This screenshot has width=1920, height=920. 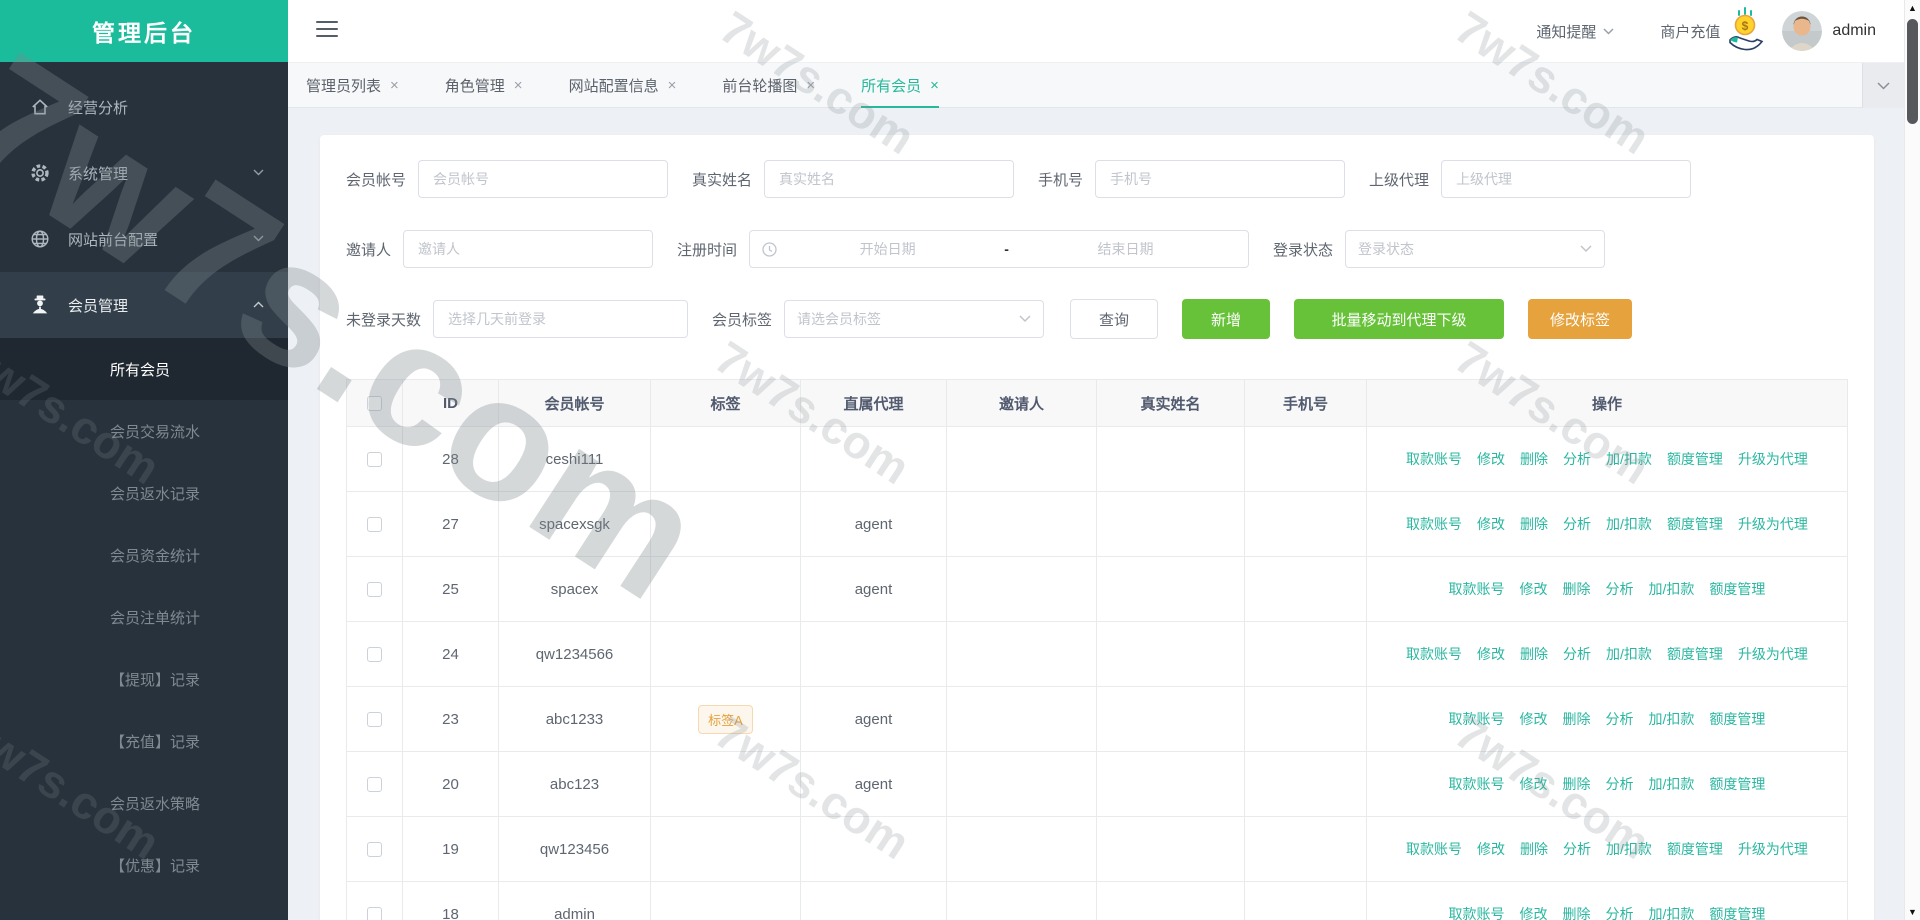 I want to click on parent-agent-input, so click(x=1566, y=179).